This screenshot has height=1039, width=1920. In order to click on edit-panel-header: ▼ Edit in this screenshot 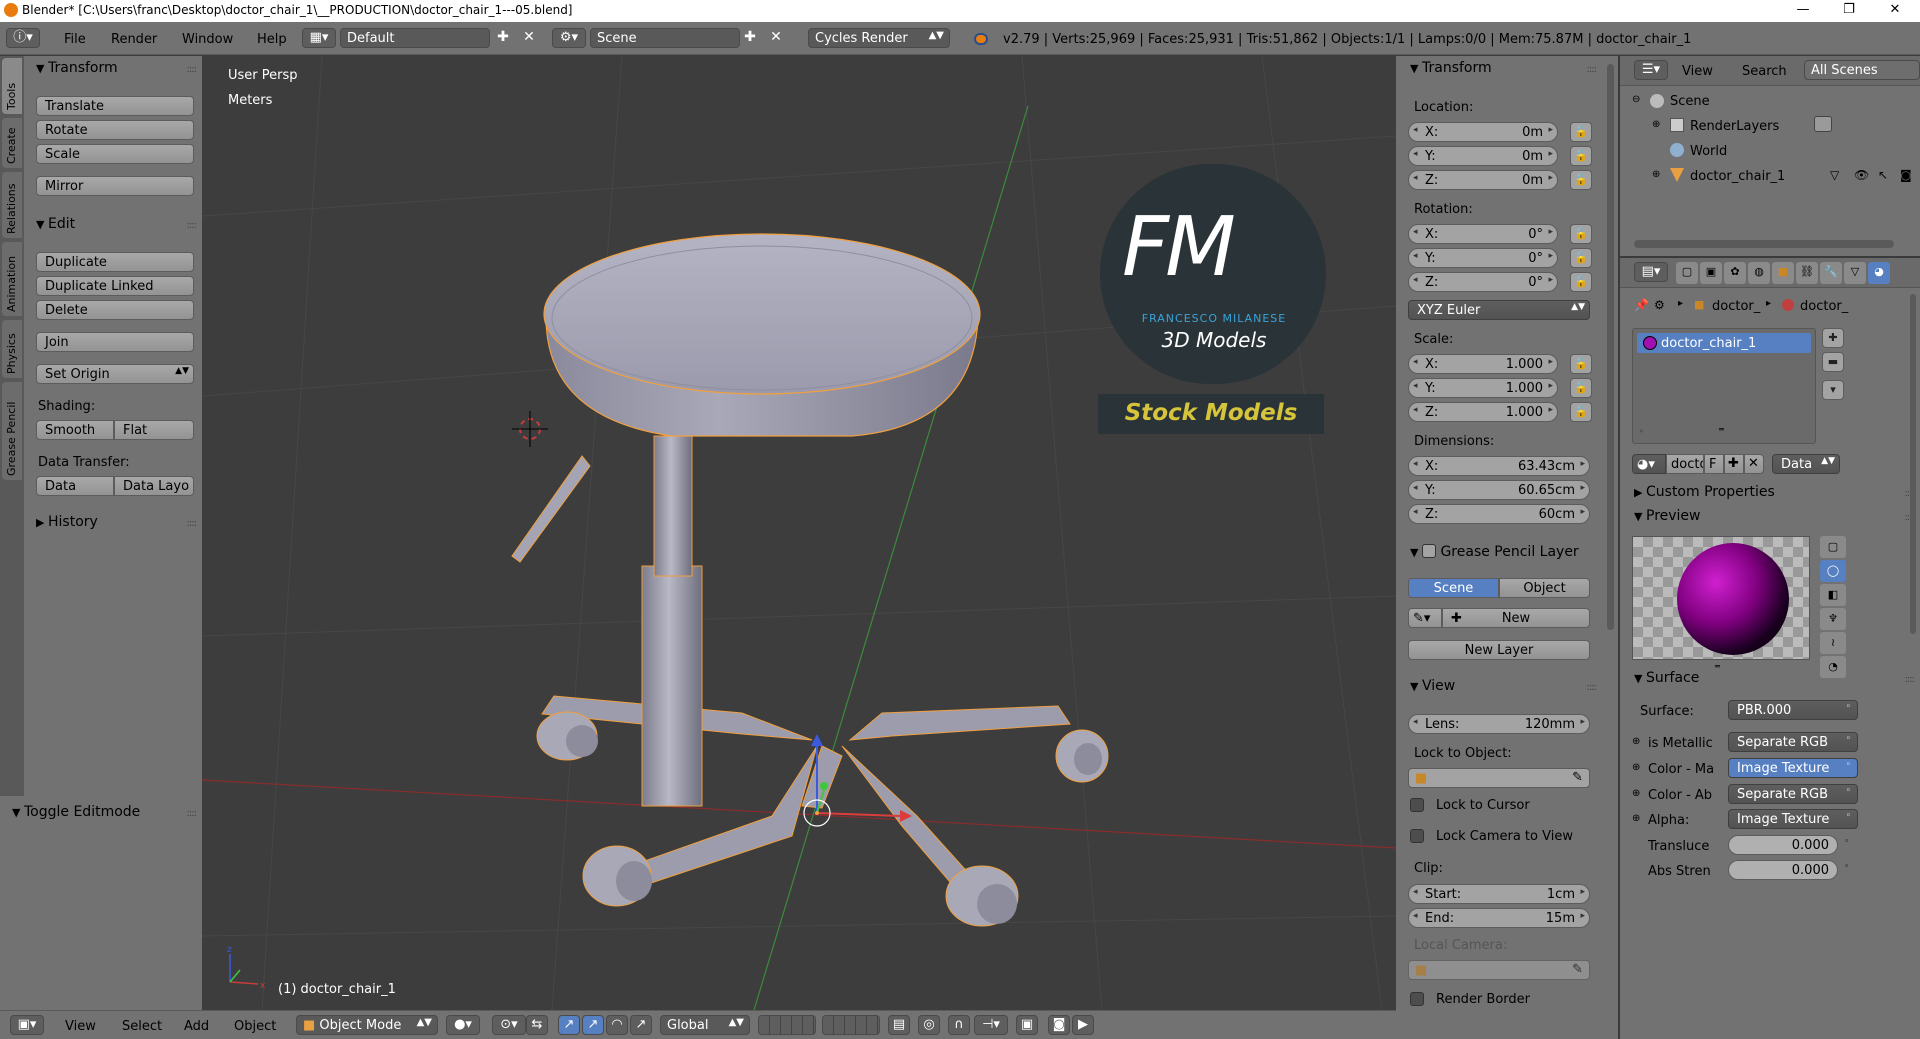, I will do `click(49, 228)`.